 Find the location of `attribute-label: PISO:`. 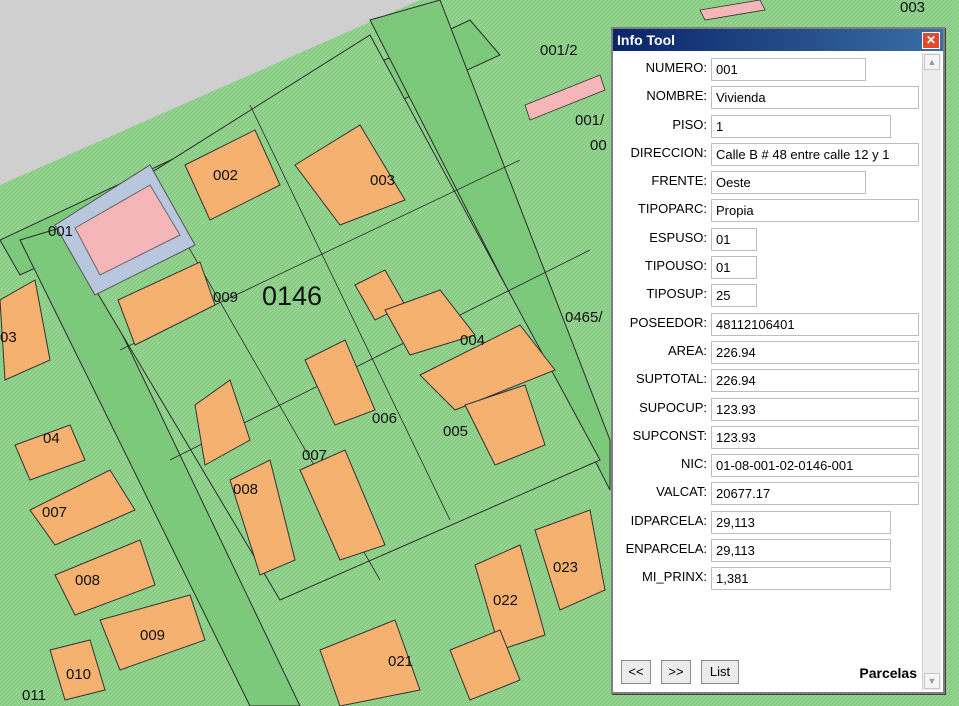

attribute-label: PISO: is located at coordinates (689, 124).